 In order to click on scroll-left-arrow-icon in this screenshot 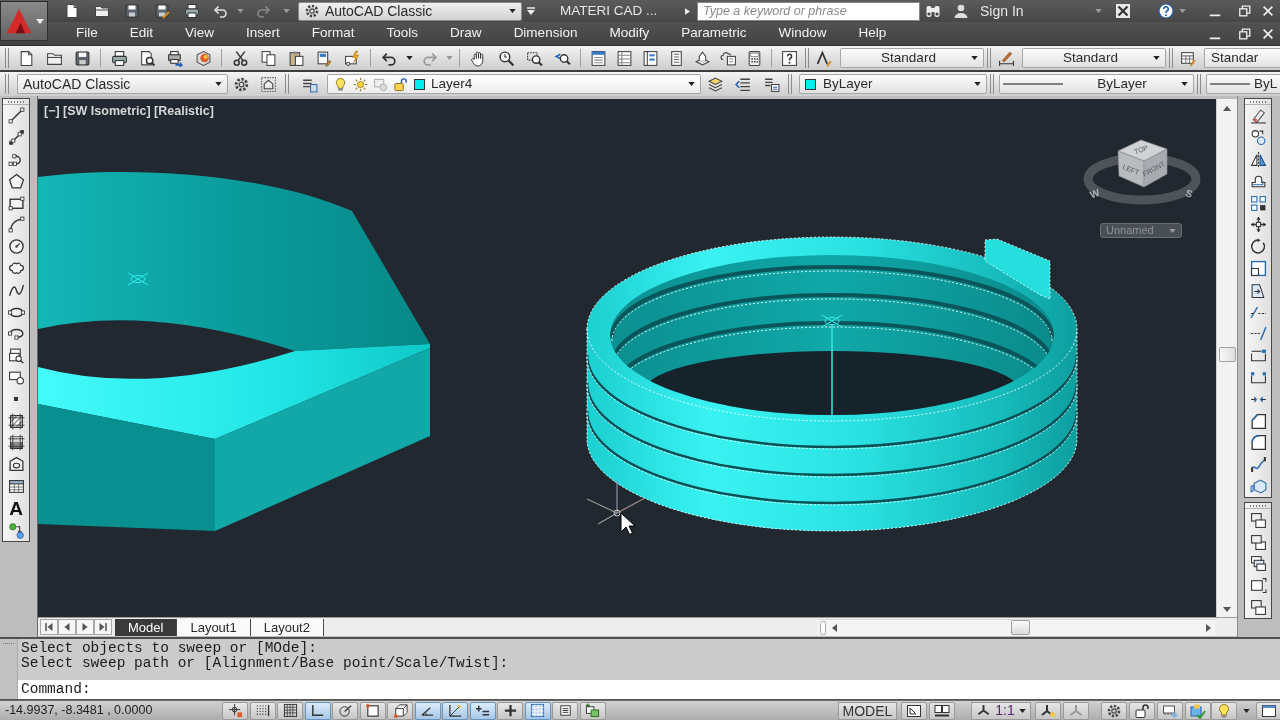, I will do `click(834, 627)`.